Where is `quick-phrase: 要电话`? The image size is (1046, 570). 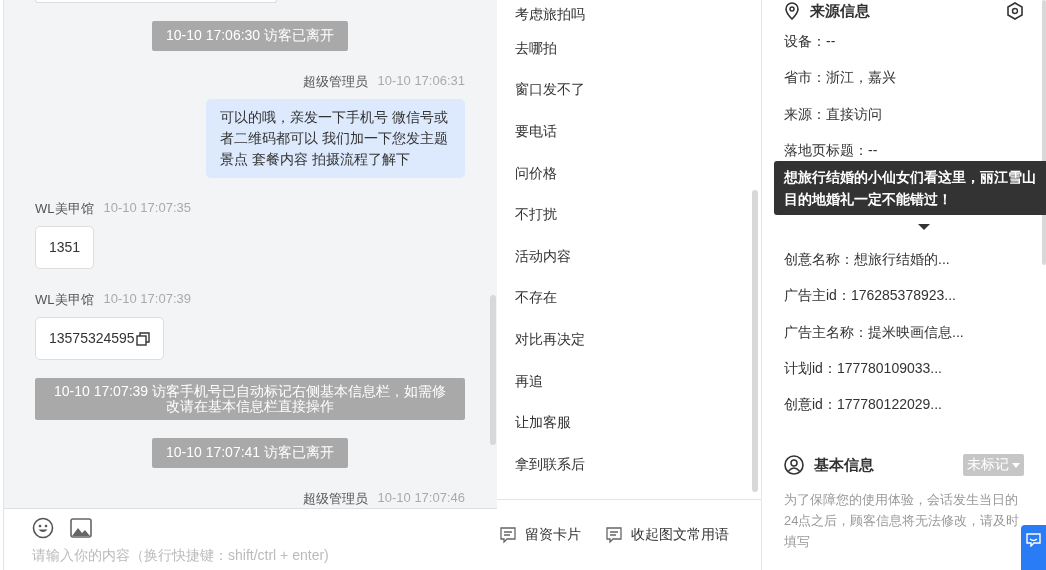 quick-phrase: 要电话 is located at coordinates (629, 132).